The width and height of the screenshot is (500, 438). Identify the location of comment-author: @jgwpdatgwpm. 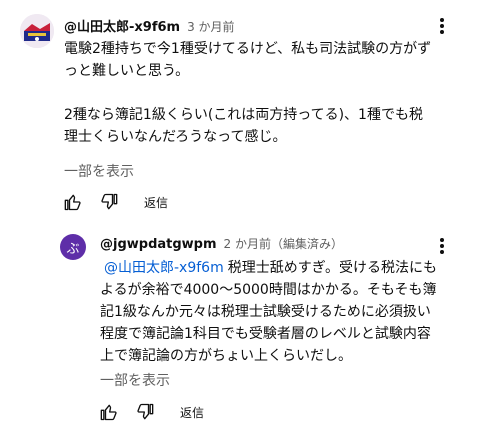
(158, 244).